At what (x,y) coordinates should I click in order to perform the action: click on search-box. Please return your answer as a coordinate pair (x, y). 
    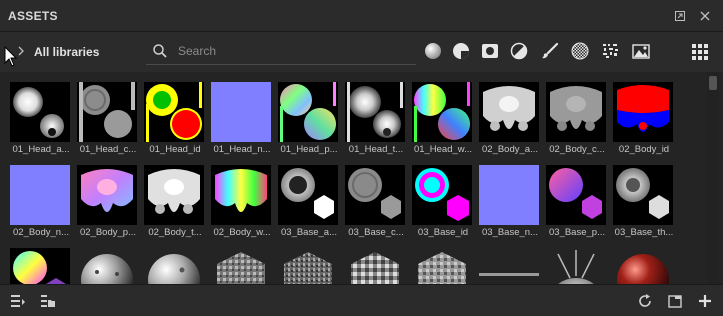
    Looking at the image, I should click on (281, 51).